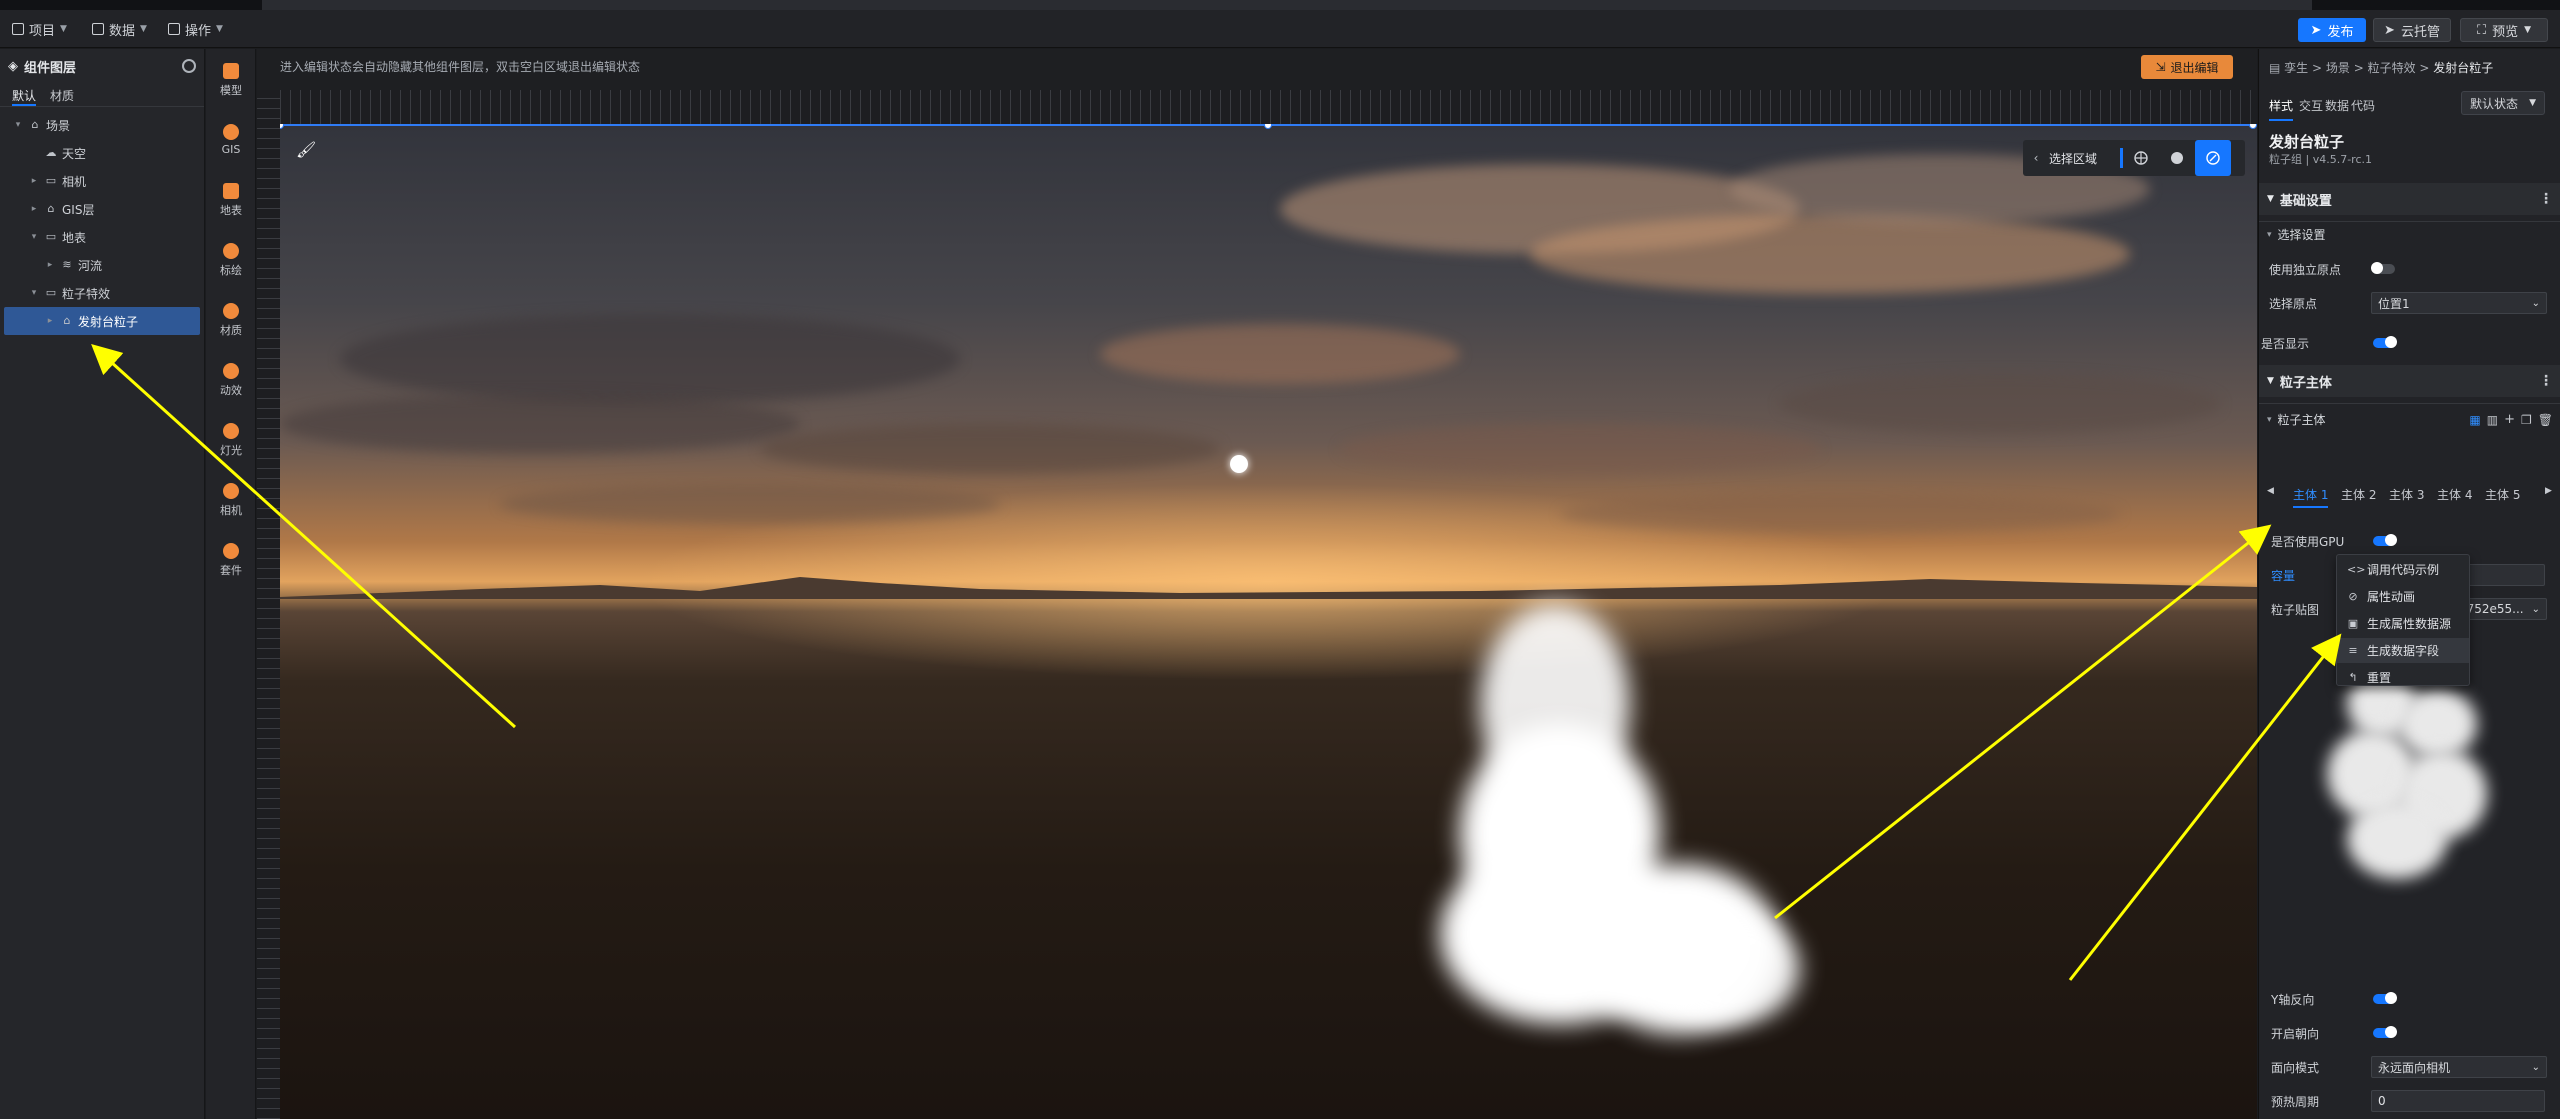 This screenshot has width=2560, height=1119. I want to click on chevron-left-icon: ◀, so click(2270, 491).